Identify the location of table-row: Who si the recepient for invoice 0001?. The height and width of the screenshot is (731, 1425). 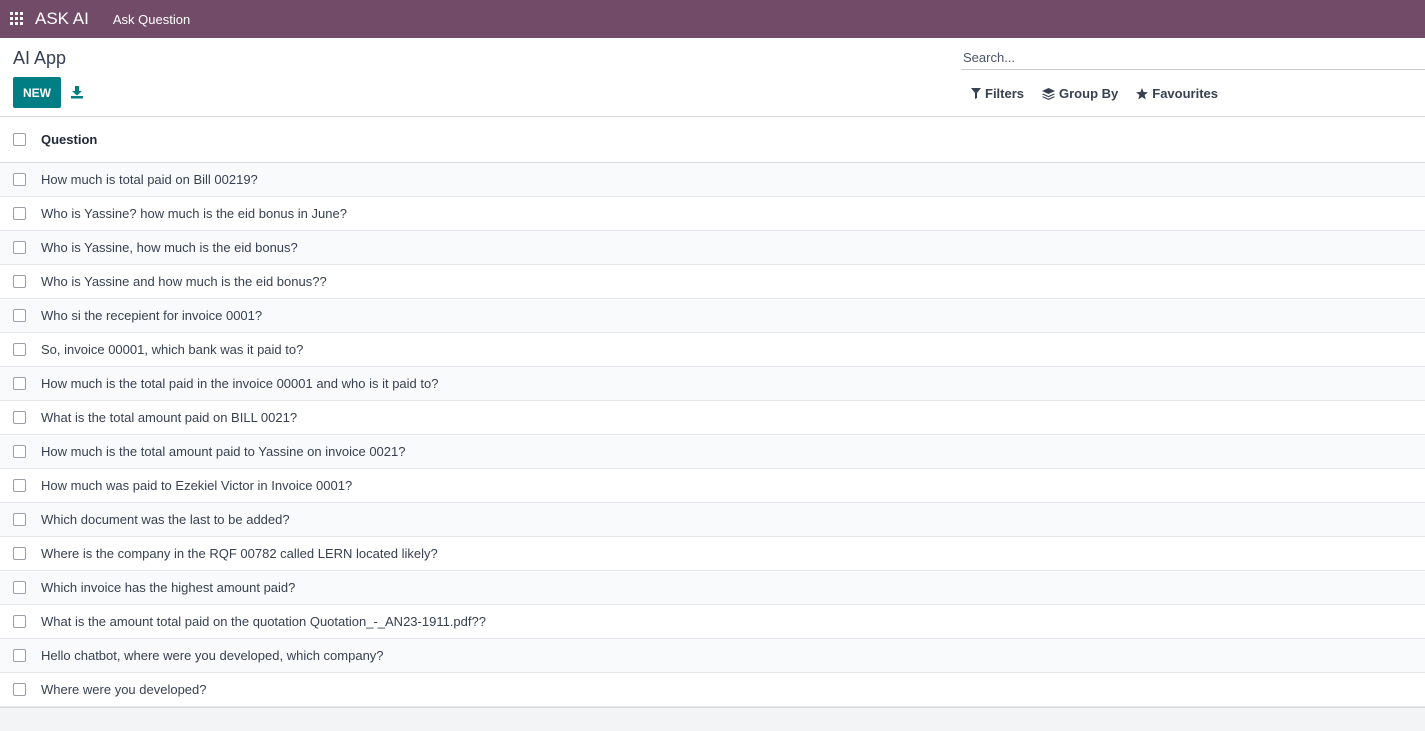
(712, 316).